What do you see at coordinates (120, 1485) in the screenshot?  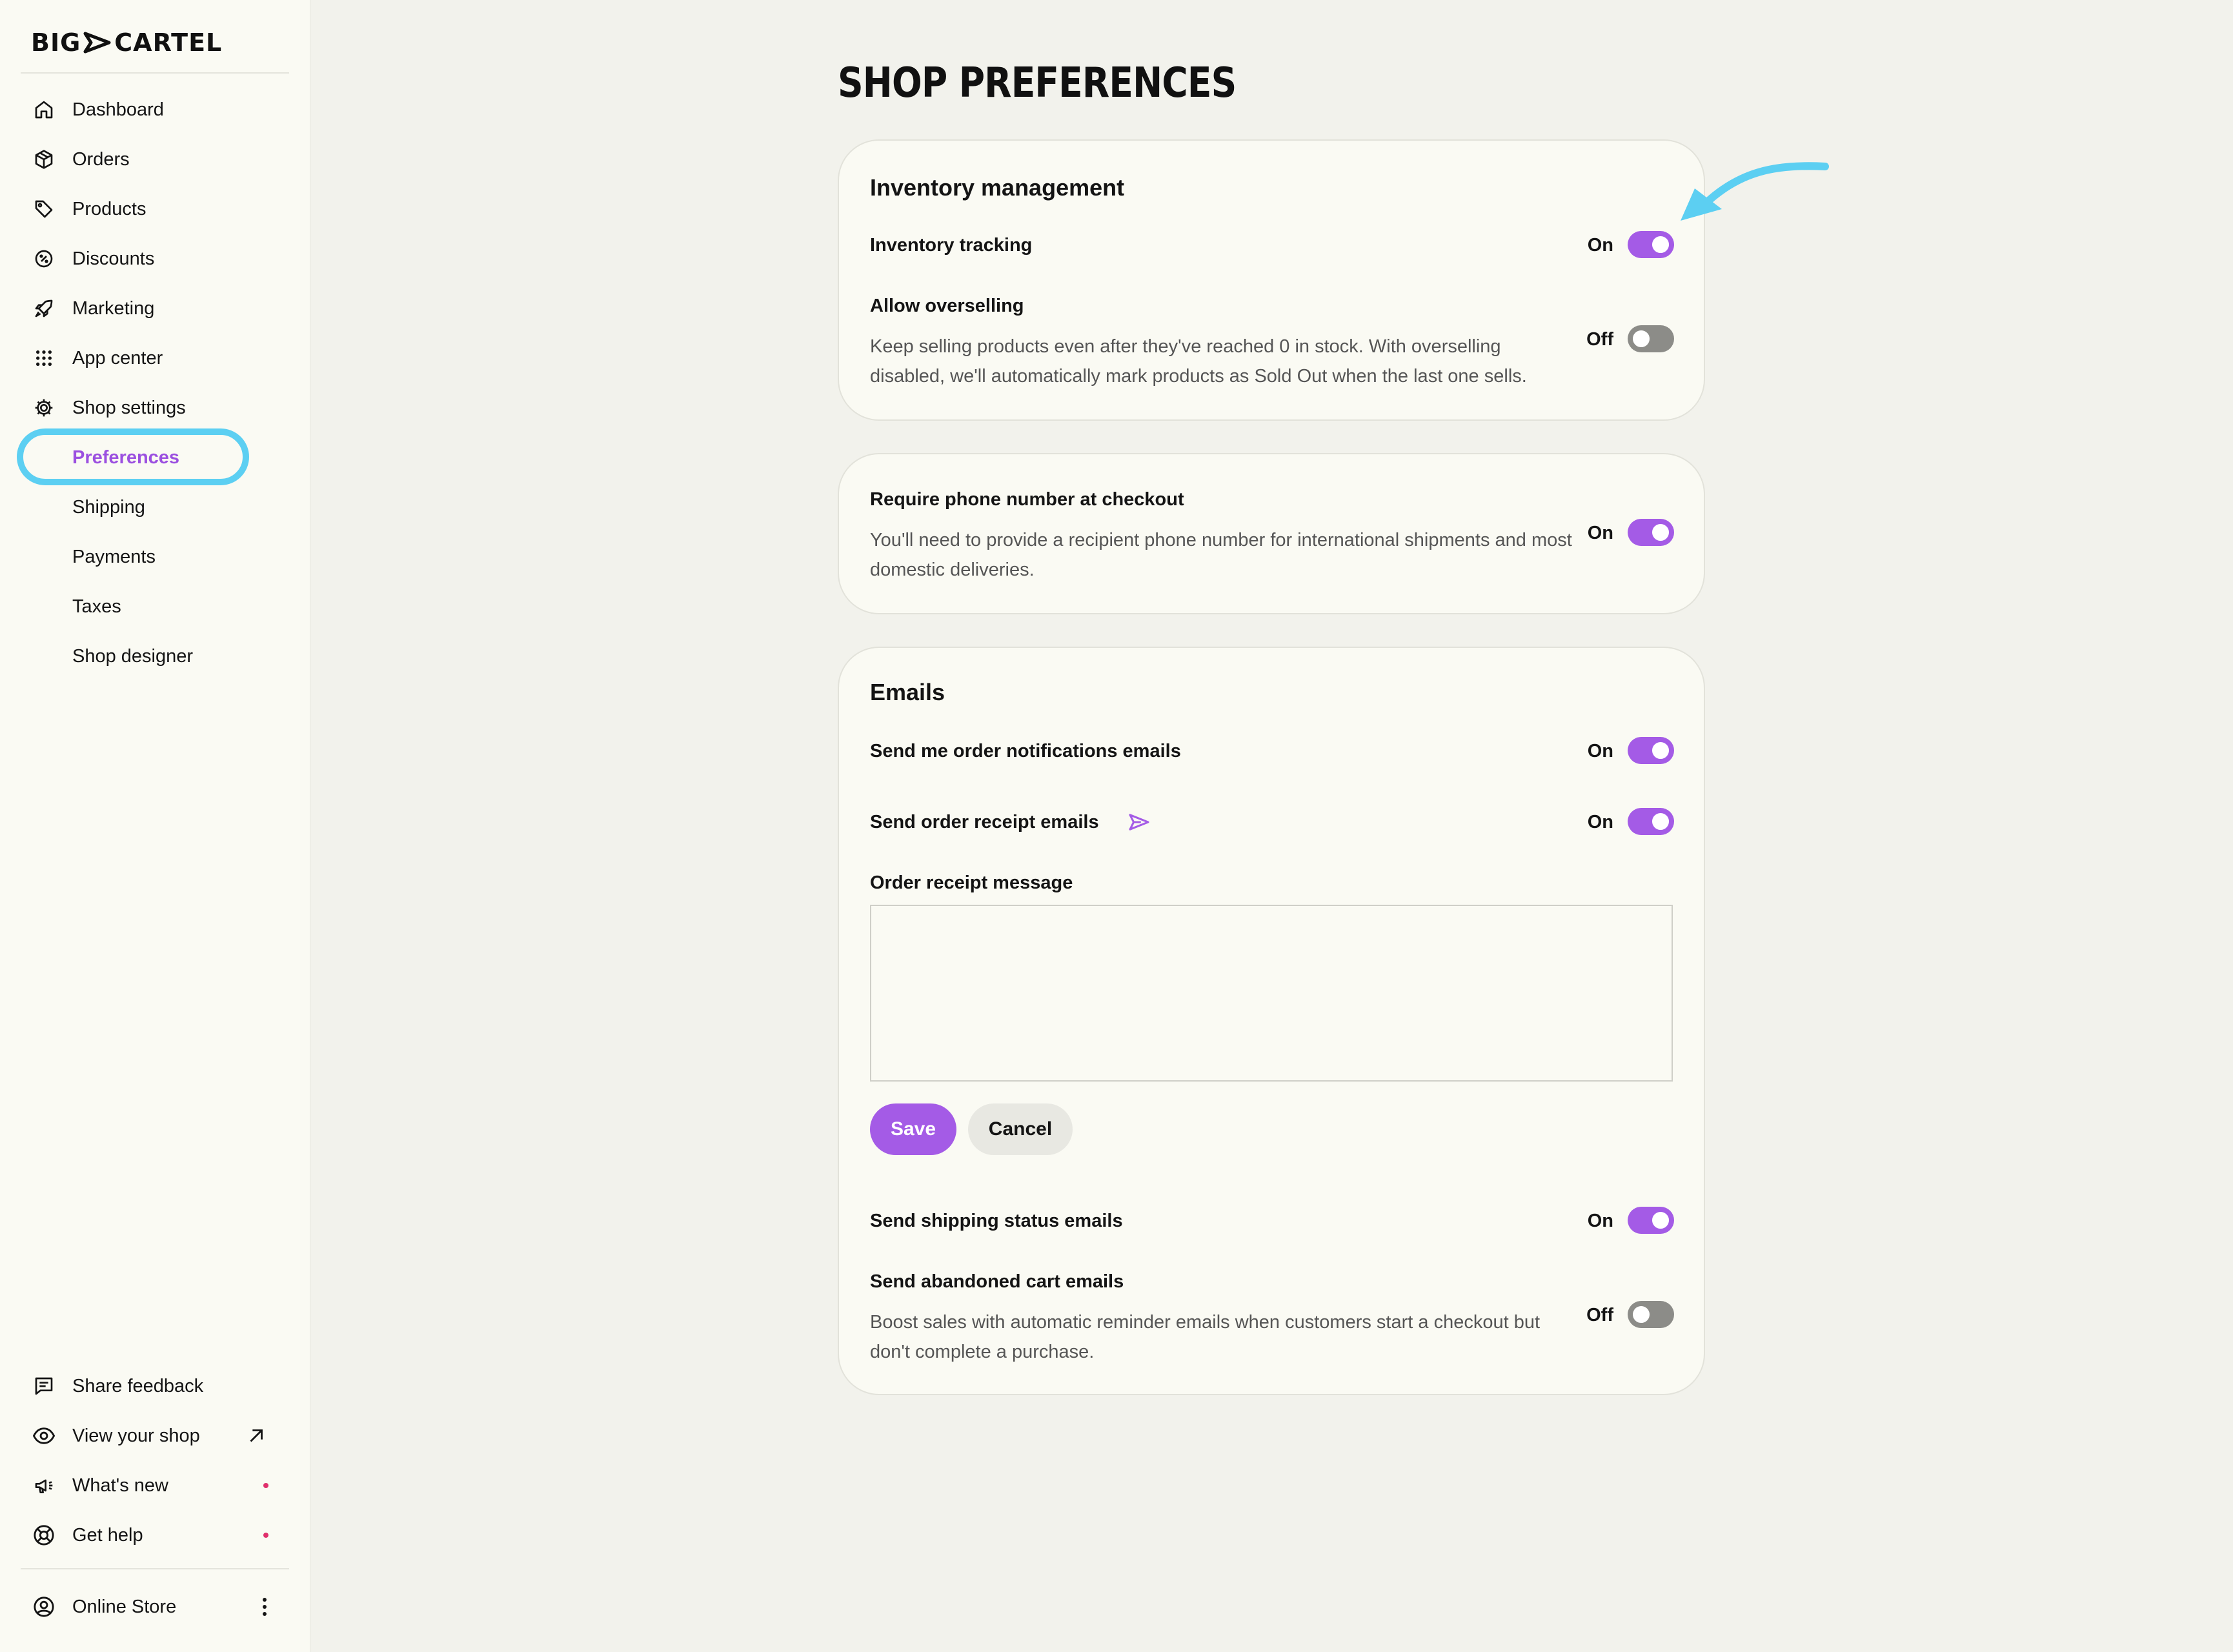 I see `nav-label: What's new` at bounding box center [120, 1485].